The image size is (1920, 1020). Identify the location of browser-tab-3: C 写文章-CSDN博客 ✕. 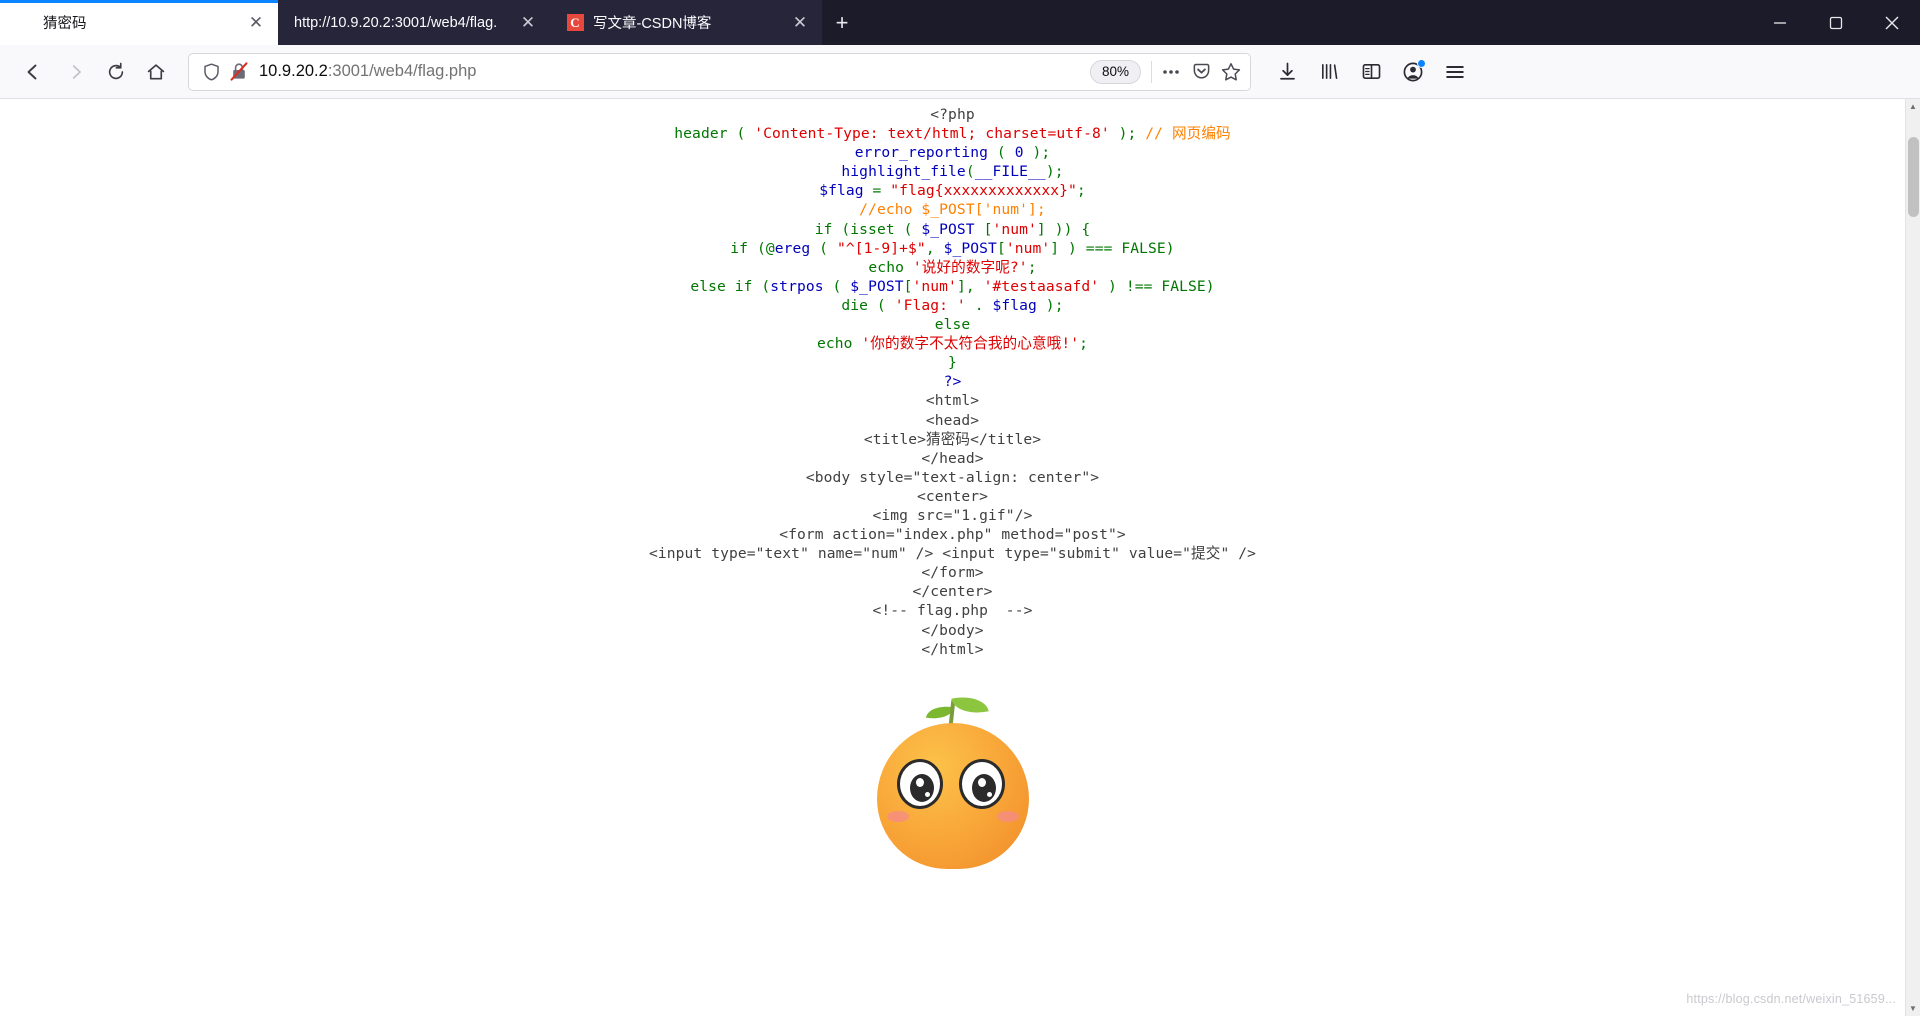
(686, 22).